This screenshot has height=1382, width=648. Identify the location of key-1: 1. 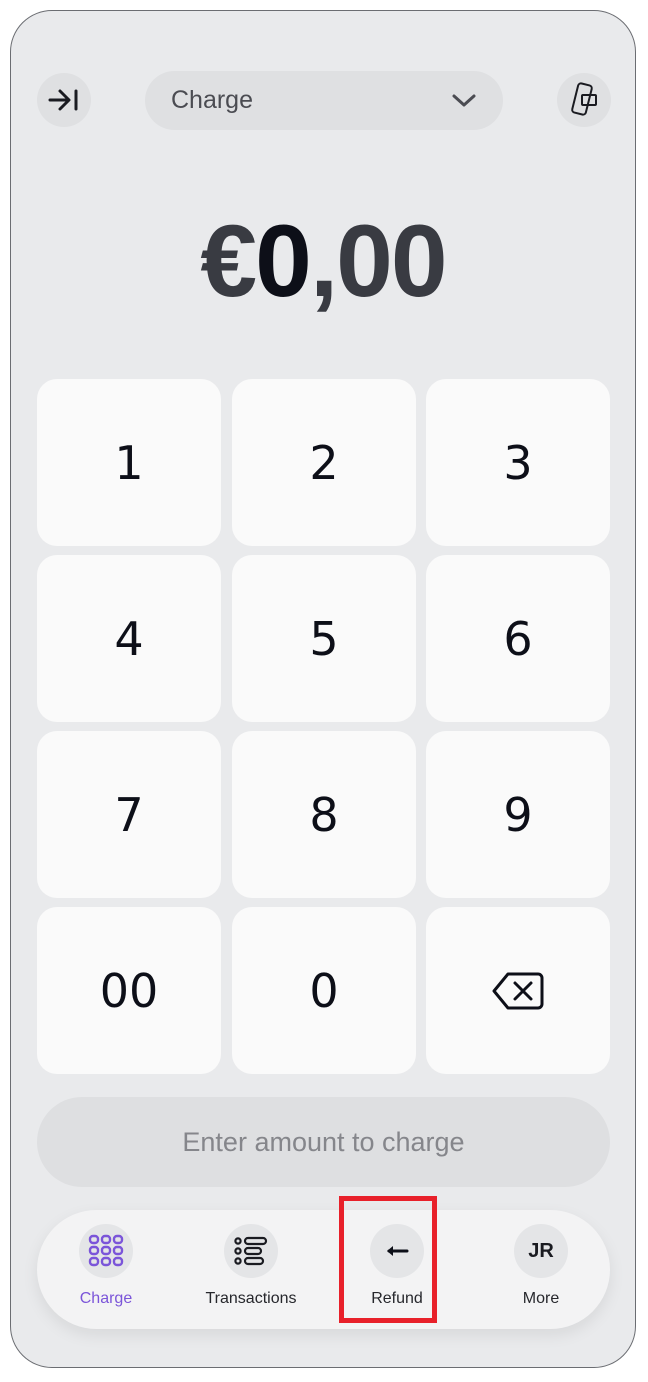
(129, 462).